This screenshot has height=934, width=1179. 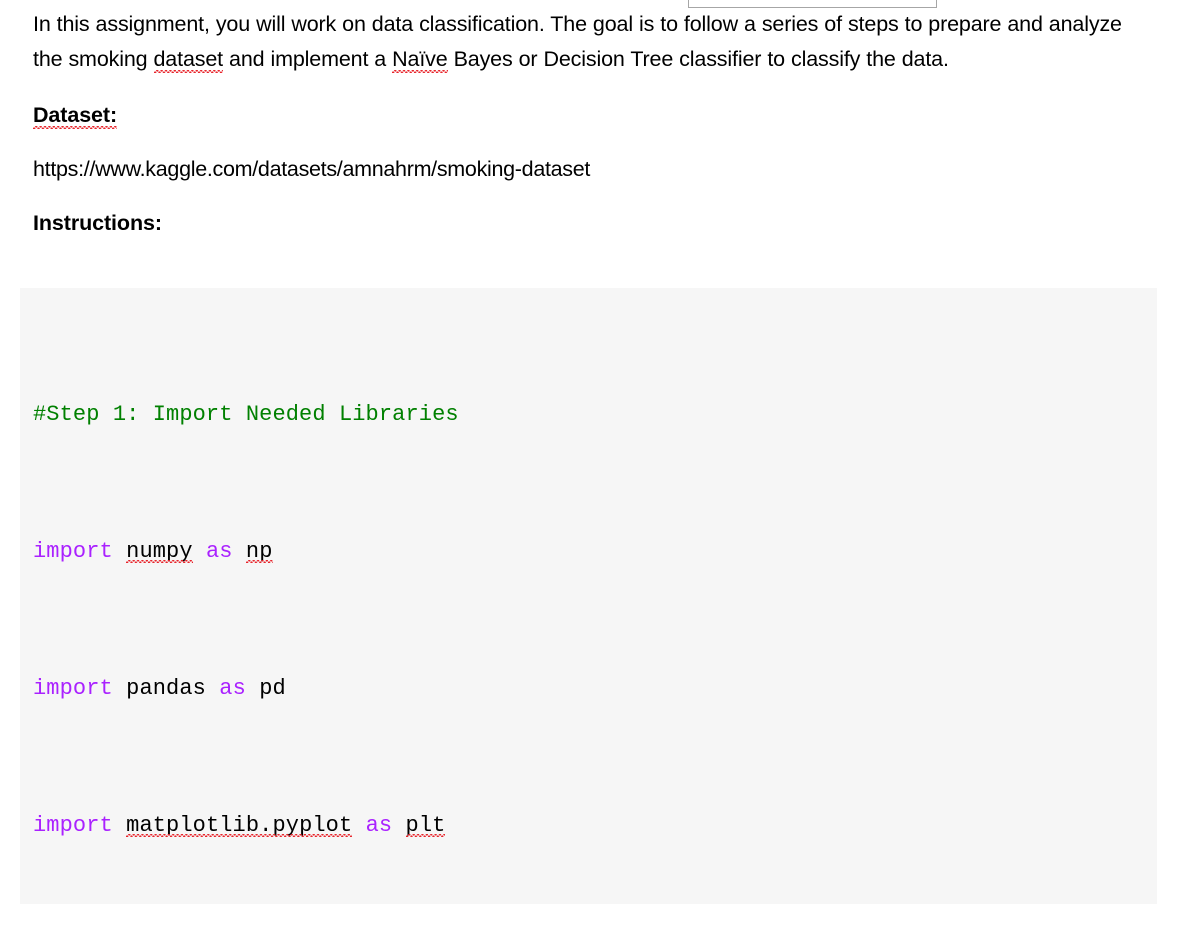 I want to click on dataset-heading: Dataset:, so click(x=589, y=115).